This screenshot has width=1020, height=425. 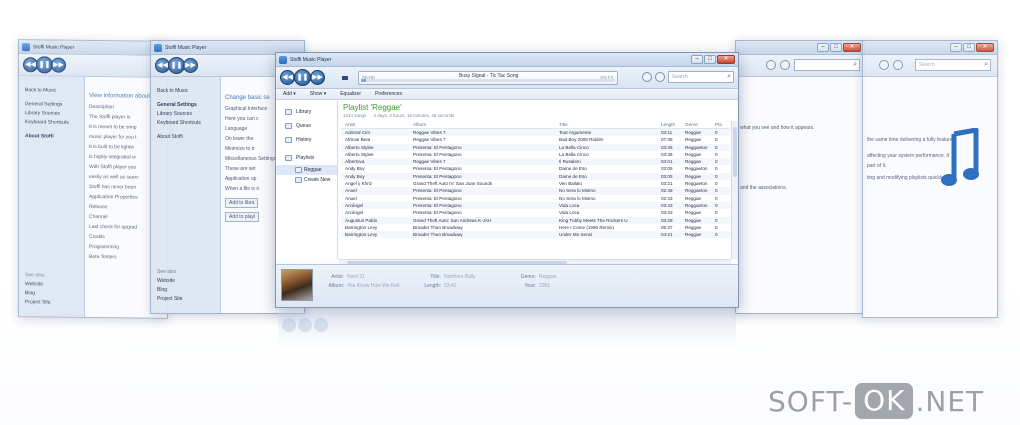 What do you see at coordinates (242, 217) in the screenshot?
I see `add-to-playlist-option: Add to playl` at bounding box center [242, 217].